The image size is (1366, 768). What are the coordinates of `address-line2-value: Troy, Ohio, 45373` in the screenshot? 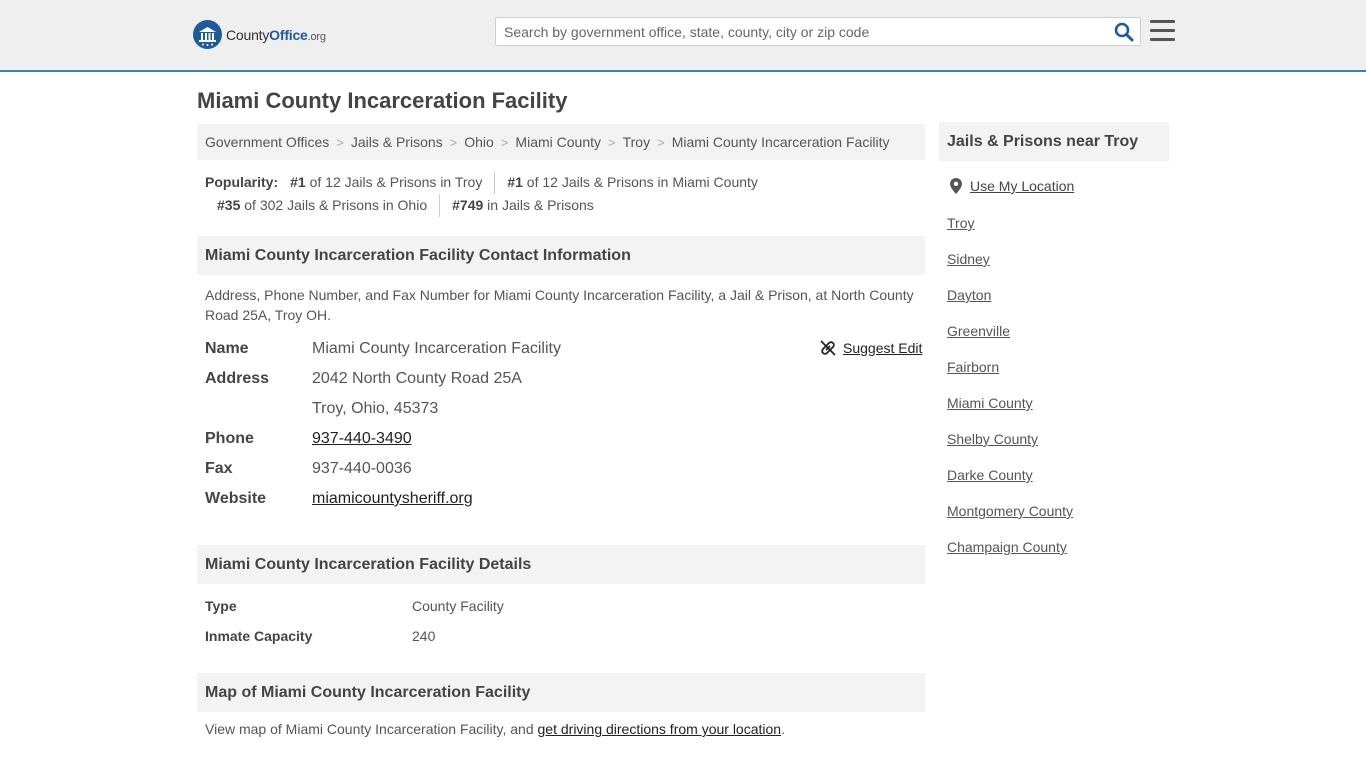 It's located at (375, 408).